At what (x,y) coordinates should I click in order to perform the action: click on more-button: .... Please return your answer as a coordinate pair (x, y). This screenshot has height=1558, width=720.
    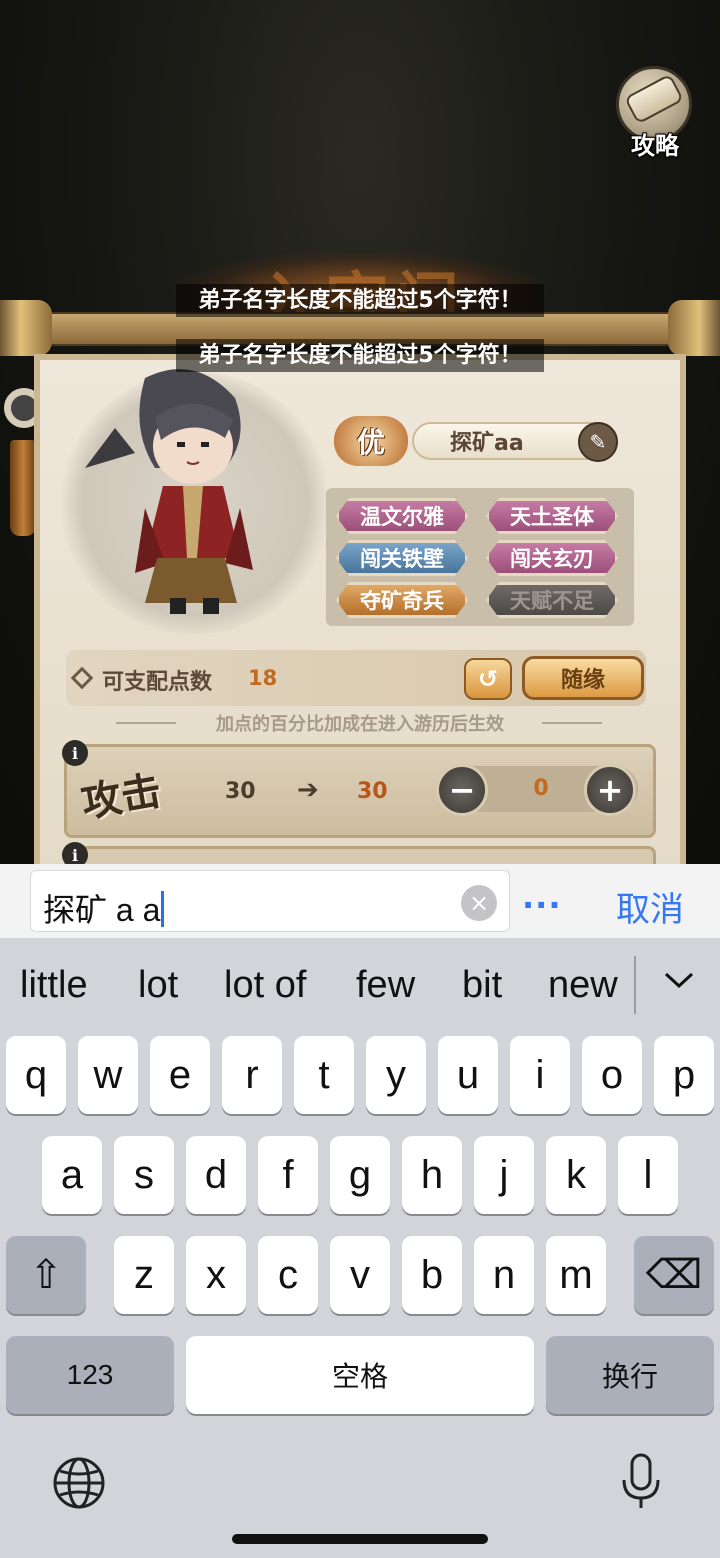
    Looking at the image, I should click on (541, 897).